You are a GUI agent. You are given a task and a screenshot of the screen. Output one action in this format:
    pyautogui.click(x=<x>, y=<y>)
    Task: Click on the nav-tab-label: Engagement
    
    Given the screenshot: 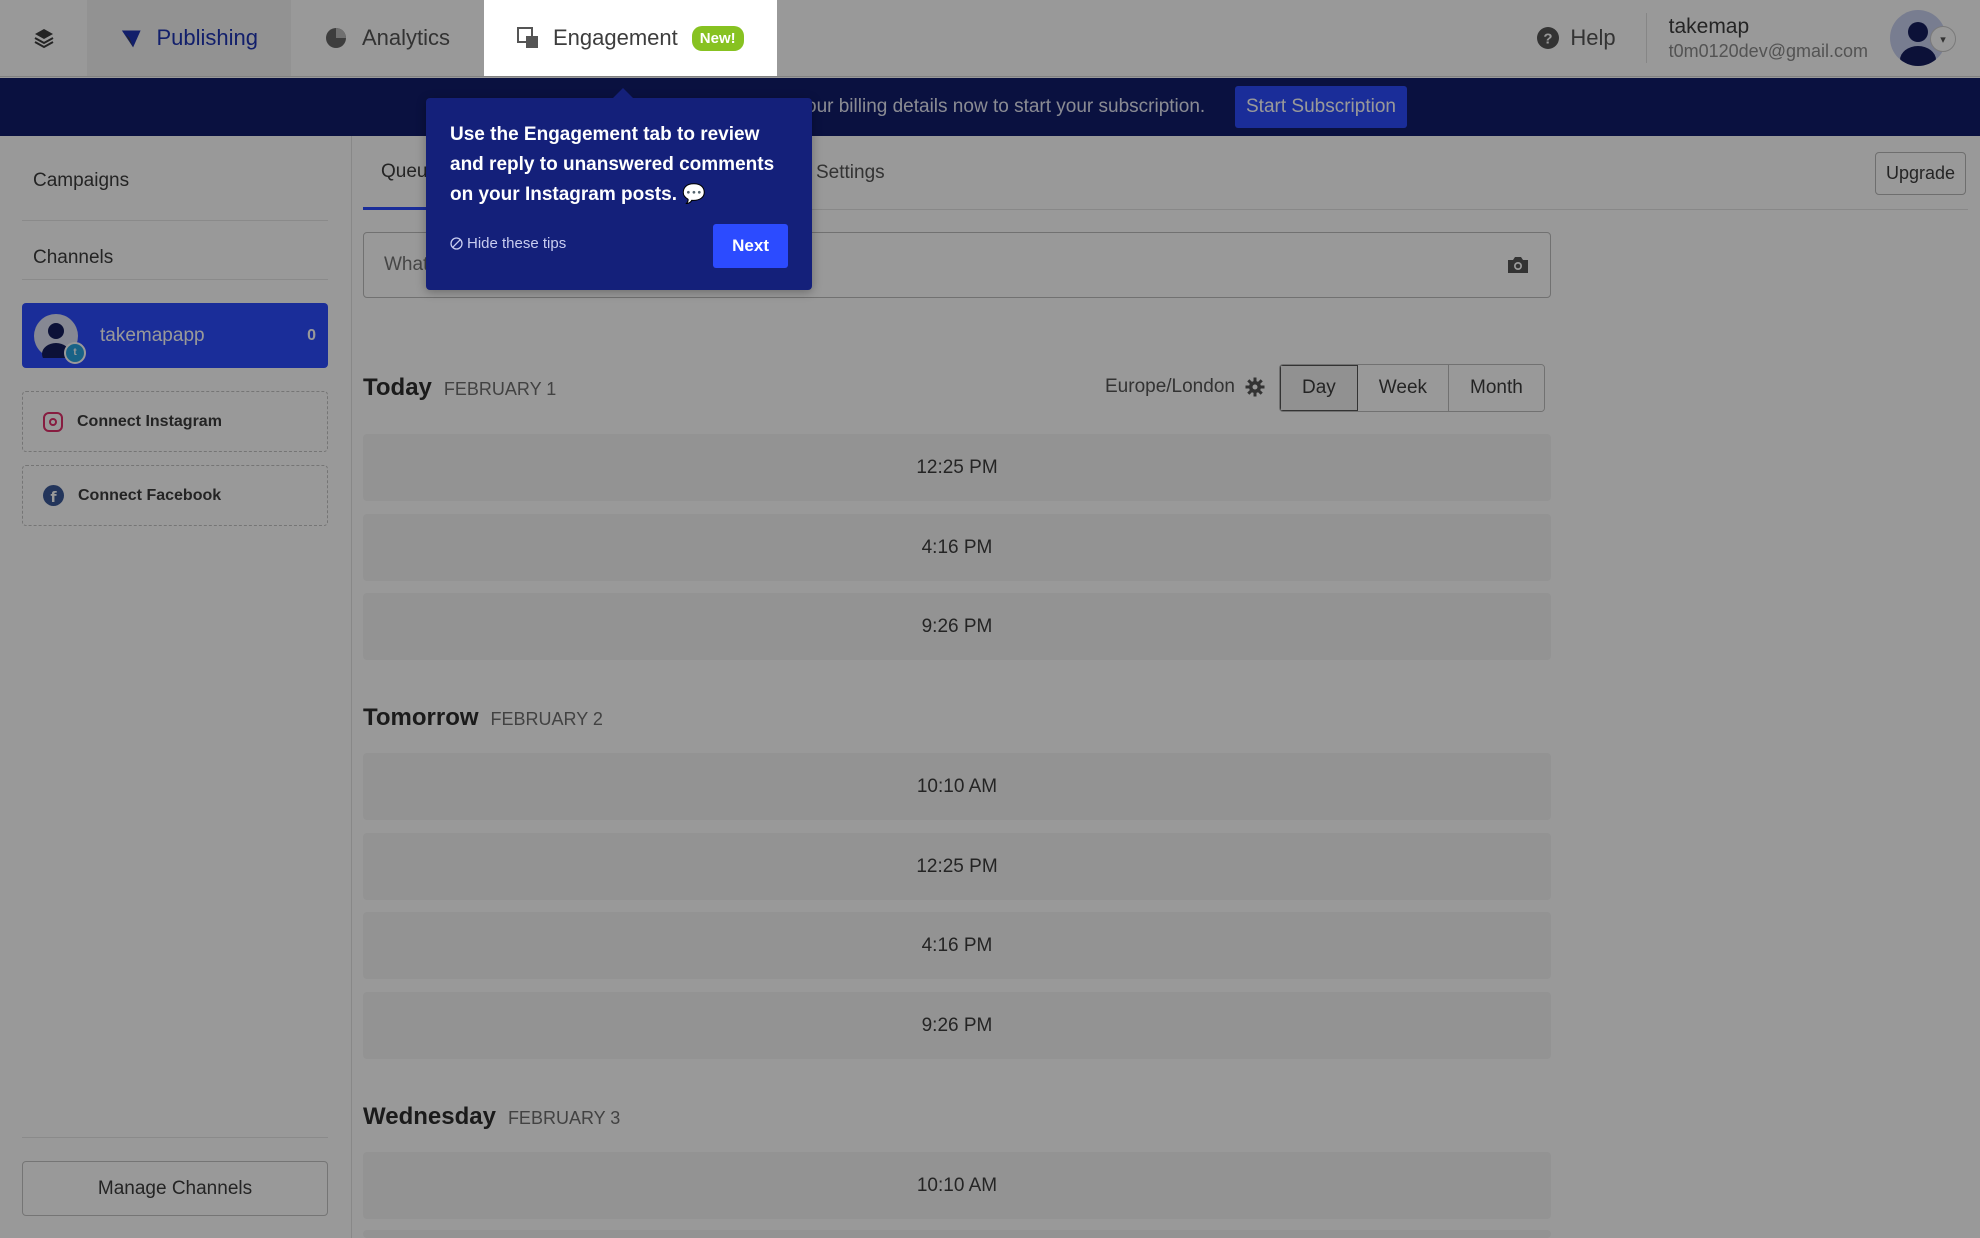 What is the action you would take?
    pyautogui.click(x=615, y=37)
    